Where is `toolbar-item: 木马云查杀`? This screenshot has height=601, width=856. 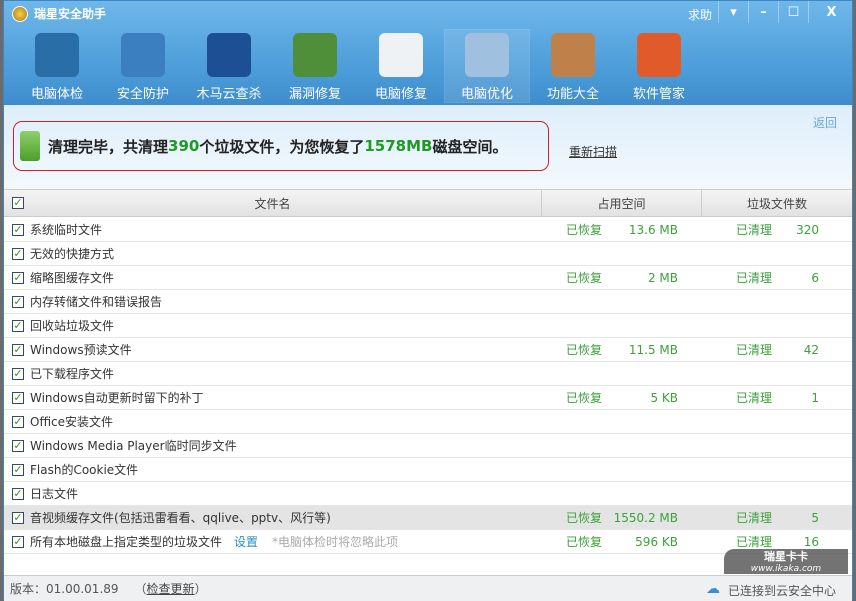 toolbar-item: 木马云查杀 is located at coordinates (229, 66).